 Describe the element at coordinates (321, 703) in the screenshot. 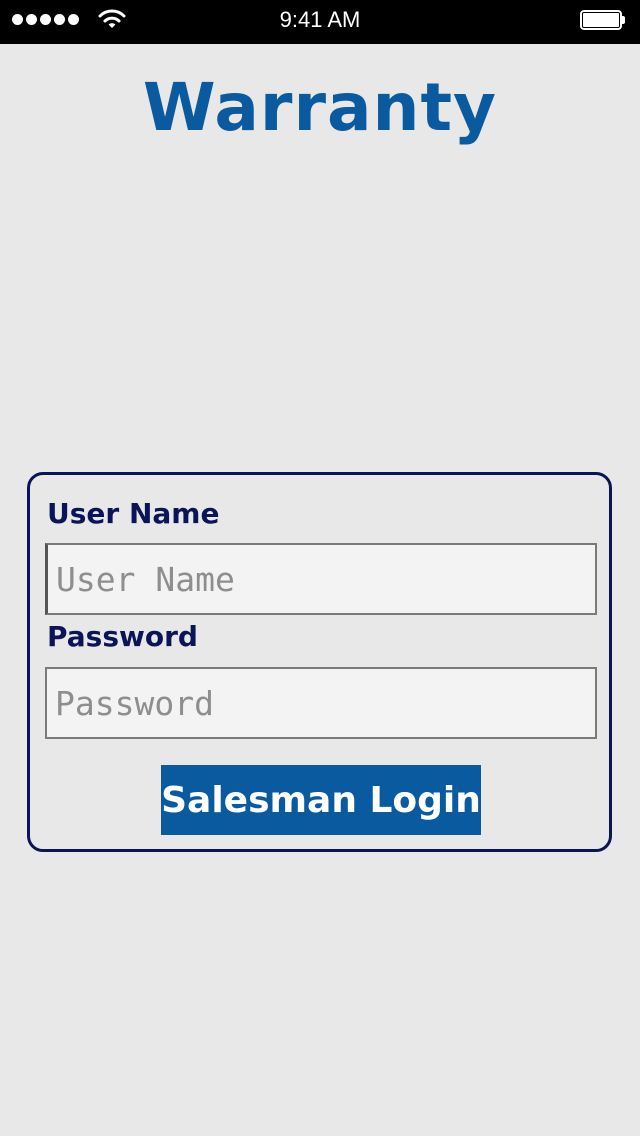

I see `password-input` at that location.